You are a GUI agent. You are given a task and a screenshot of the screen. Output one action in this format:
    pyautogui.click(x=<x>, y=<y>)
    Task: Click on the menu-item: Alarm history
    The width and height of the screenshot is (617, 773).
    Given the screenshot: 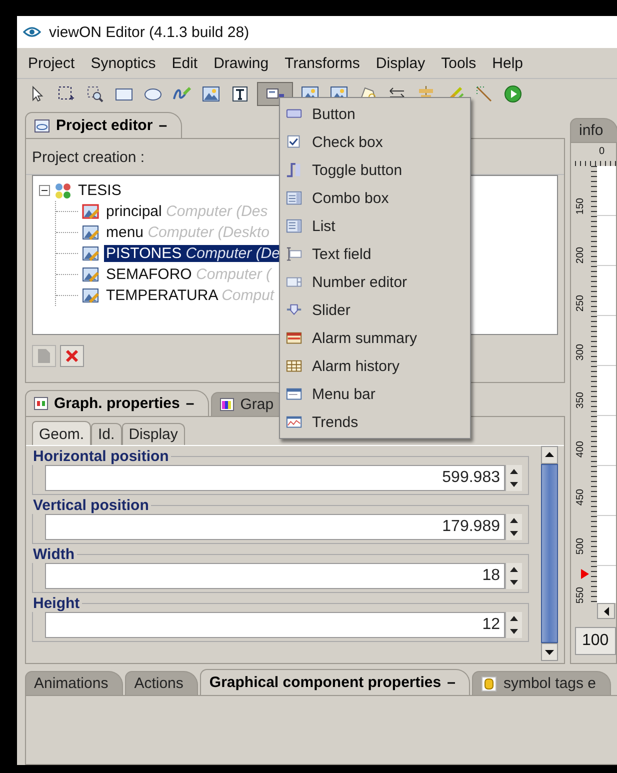 What is the action you would take?
    pyautogui.click(x=375, y=366)
    